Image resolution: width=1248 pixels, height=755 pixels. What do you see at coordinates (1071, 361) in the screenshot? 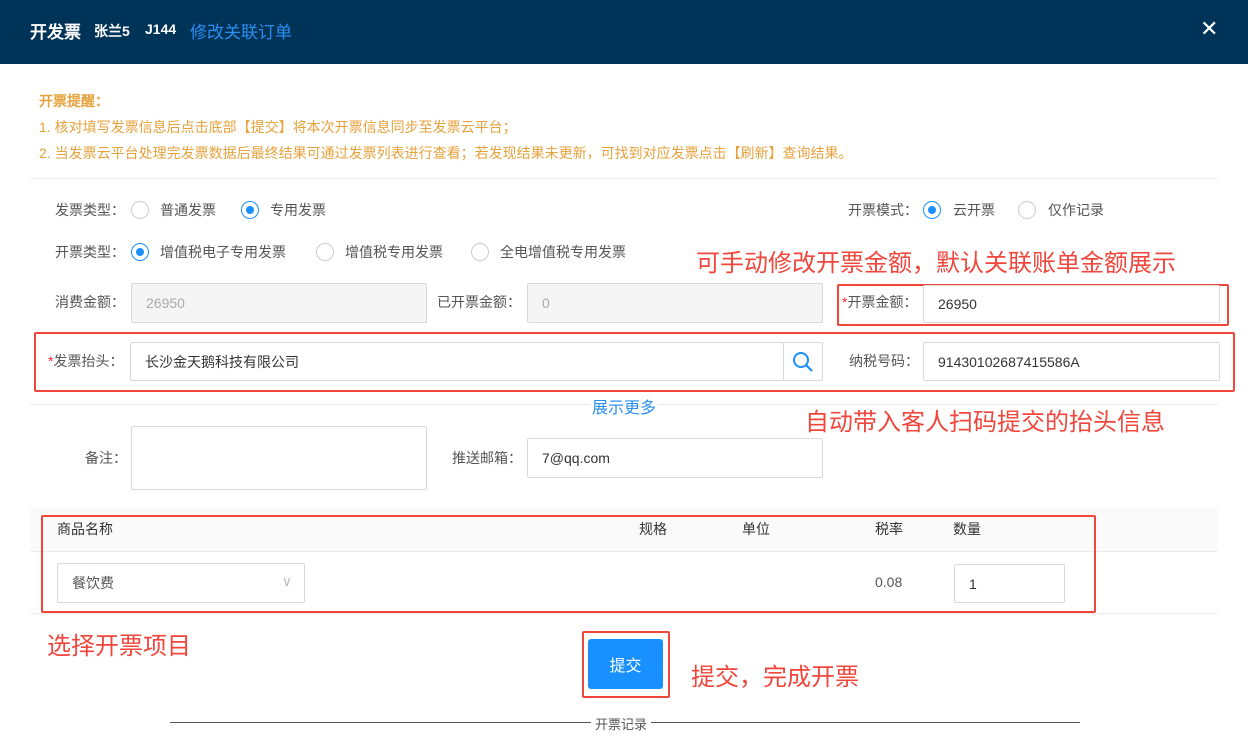
I see `tax-number-input: 91430102687415586A` at bounding box center [1071, 361].